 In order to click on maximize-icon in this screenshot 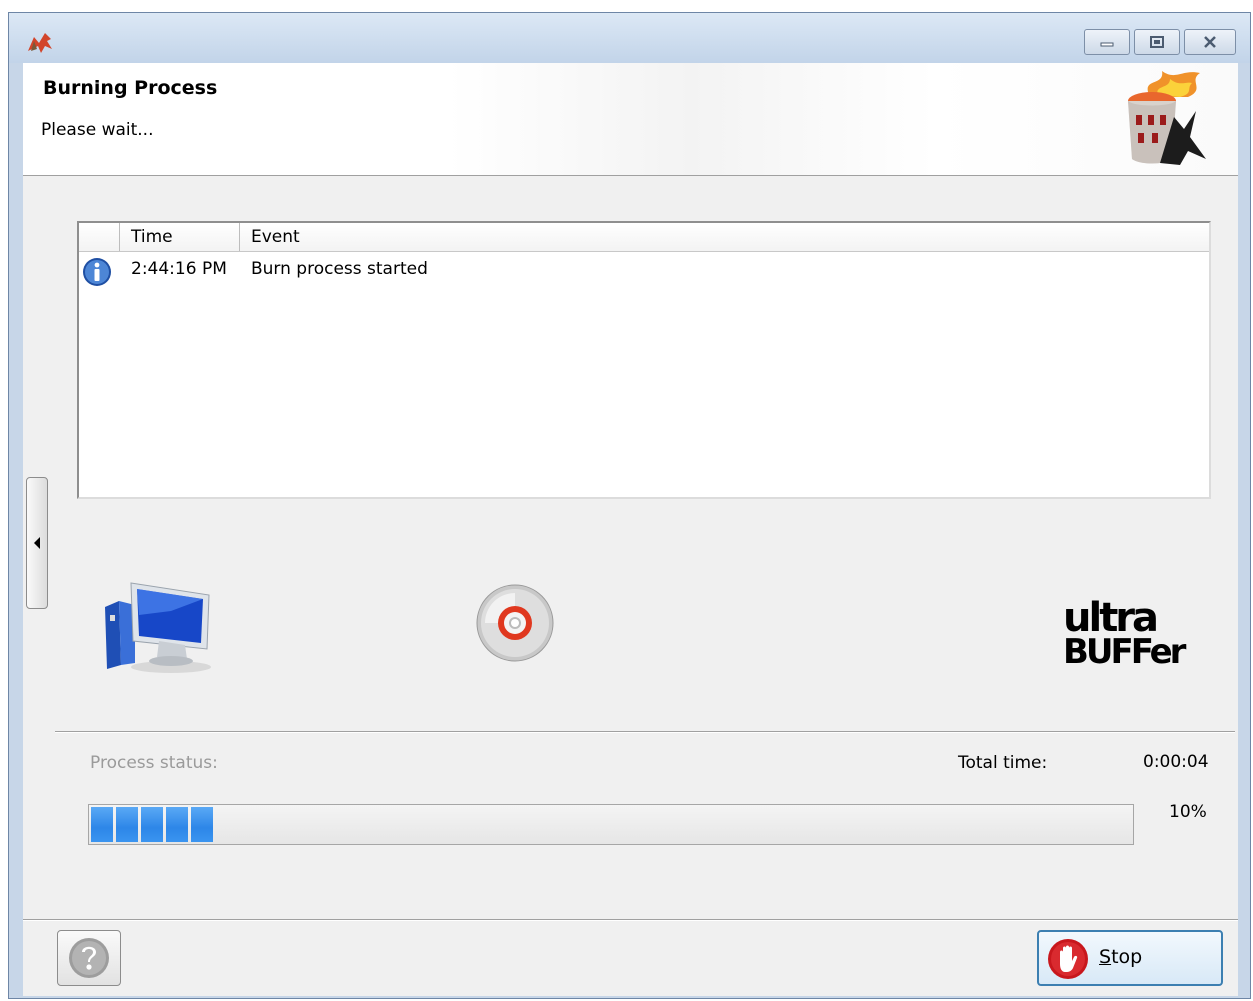, I will do `click(1157, 42)`.